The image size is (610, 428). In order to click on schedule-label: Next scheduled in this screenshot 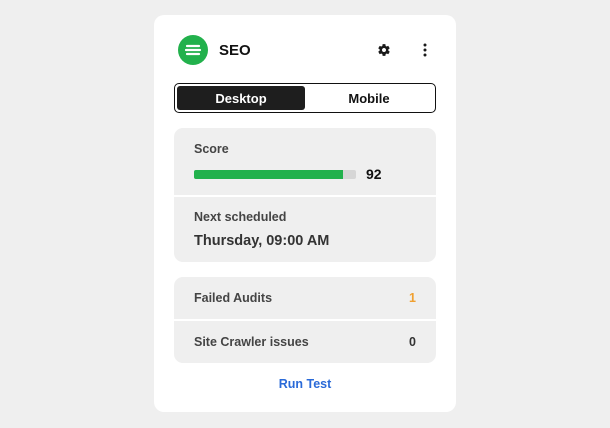, I will do `click(240, 217)`.